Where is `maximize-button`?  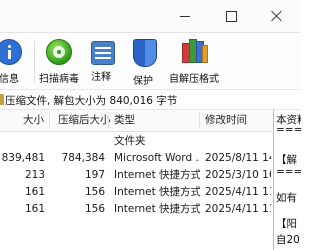 maximize-button is located at coordinates (231, 16).